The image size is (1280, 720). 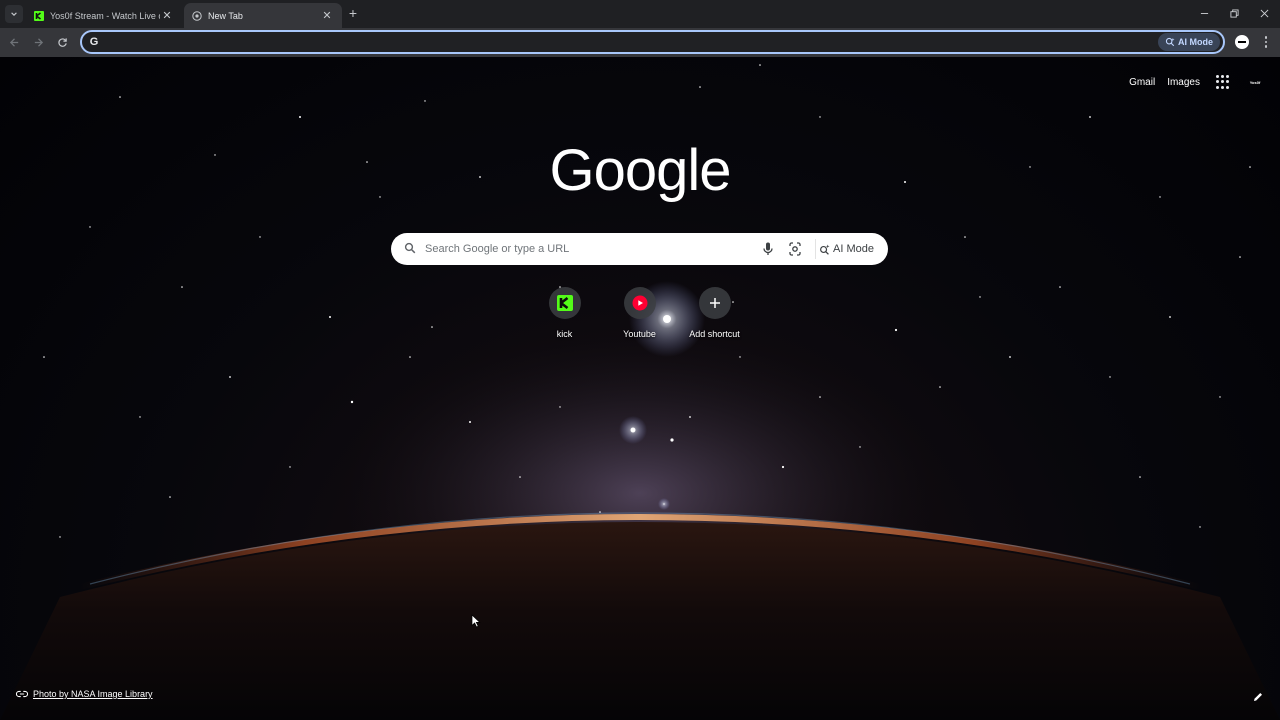 I want to click on search-icon, so click(x=410, y=248).